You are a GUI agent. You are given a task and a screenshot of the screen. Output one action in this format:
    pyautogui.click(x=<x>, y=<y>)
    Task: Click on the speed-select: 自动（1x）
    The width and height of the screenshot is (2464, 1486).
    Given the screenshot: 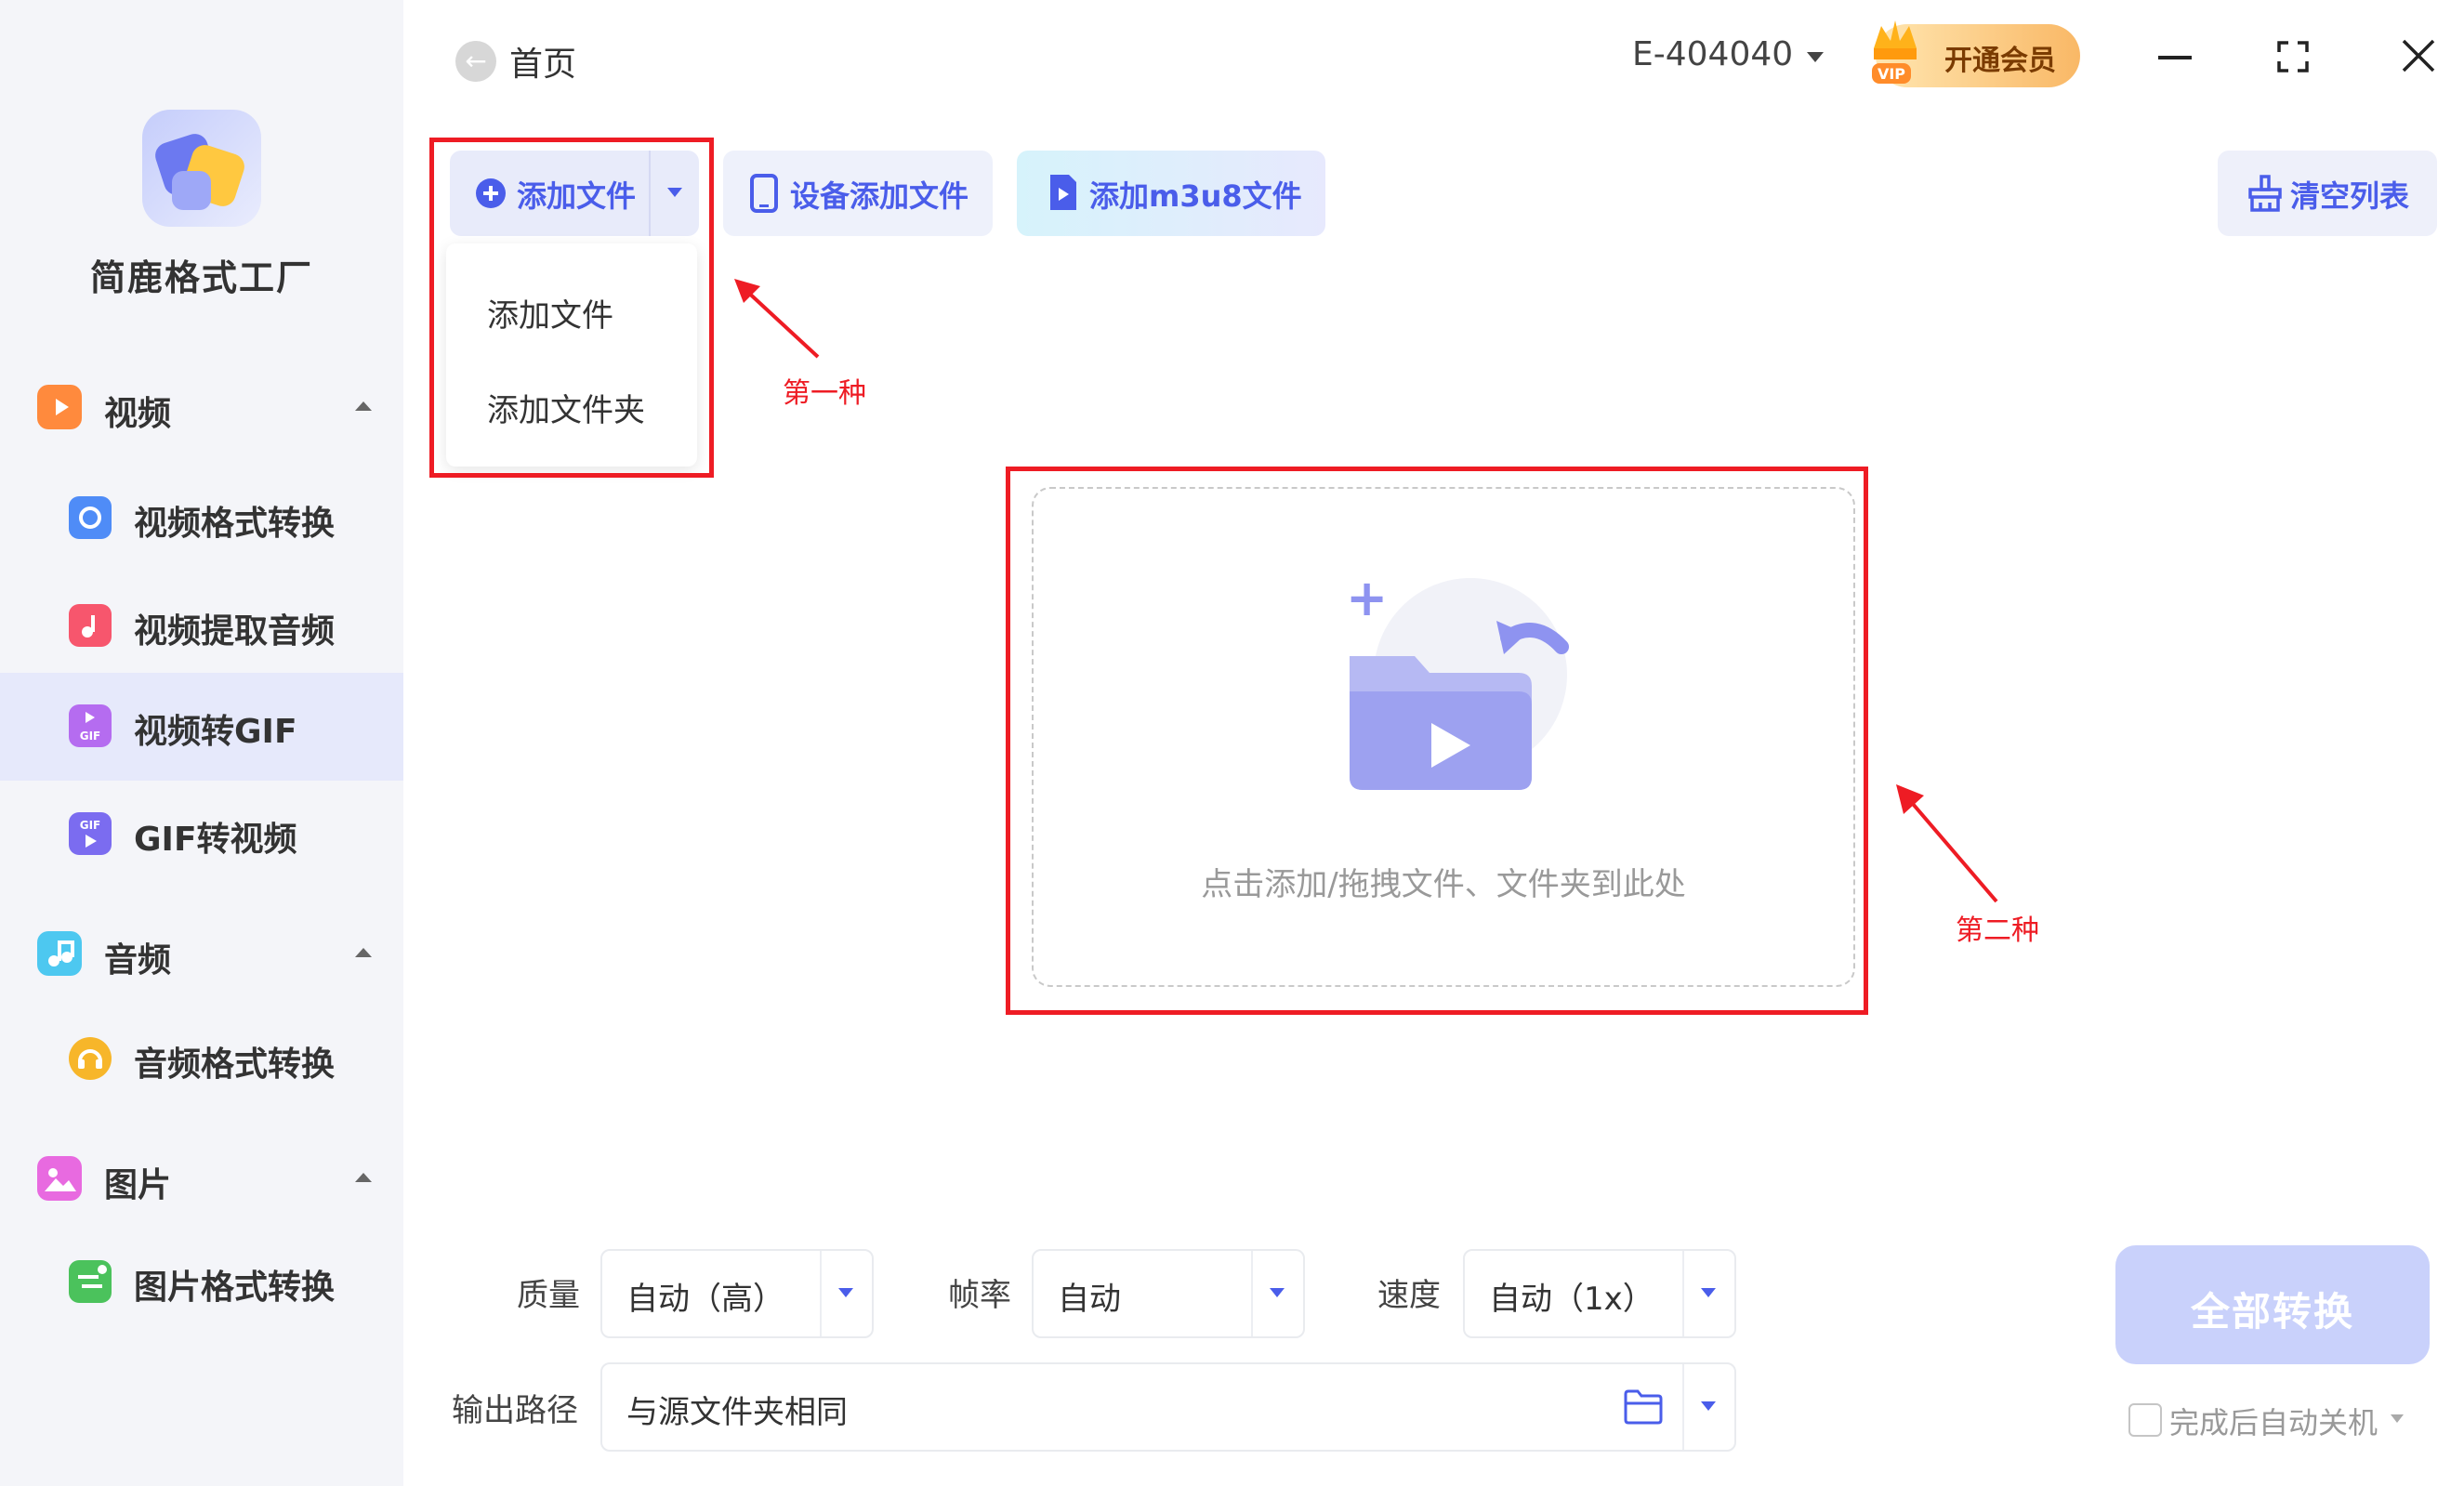 What is the action you would take?
    pyautogui.click(x=1599, y=1294)
    